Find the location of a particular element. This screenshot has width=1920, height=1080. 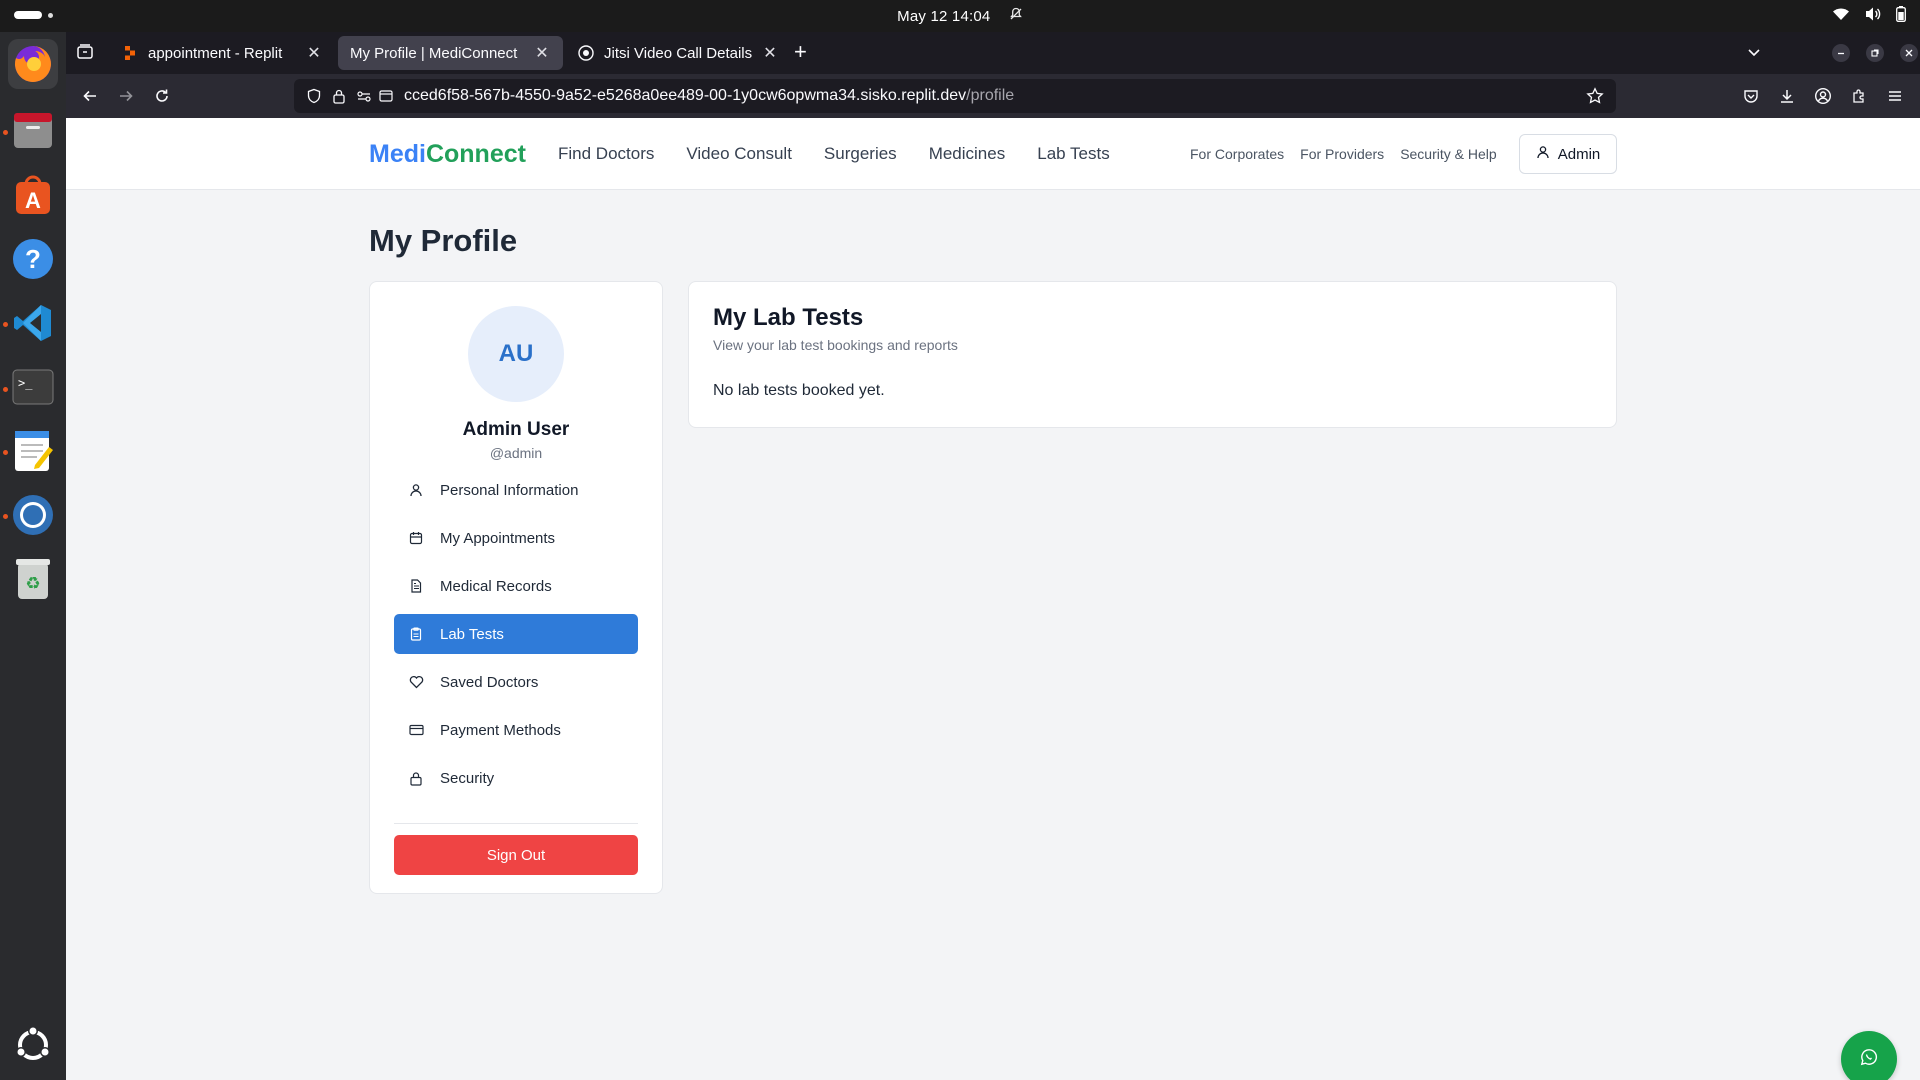

system-clock: May 12 14:04 is located at coordinates (960, 16).